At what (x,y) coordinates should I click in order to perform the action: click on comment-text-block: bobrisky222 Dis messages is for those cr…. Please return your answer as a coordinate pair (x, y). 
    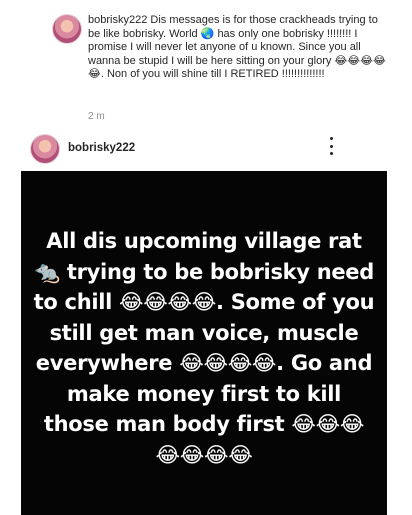
    Looking at the image, I should click on (238, 48).